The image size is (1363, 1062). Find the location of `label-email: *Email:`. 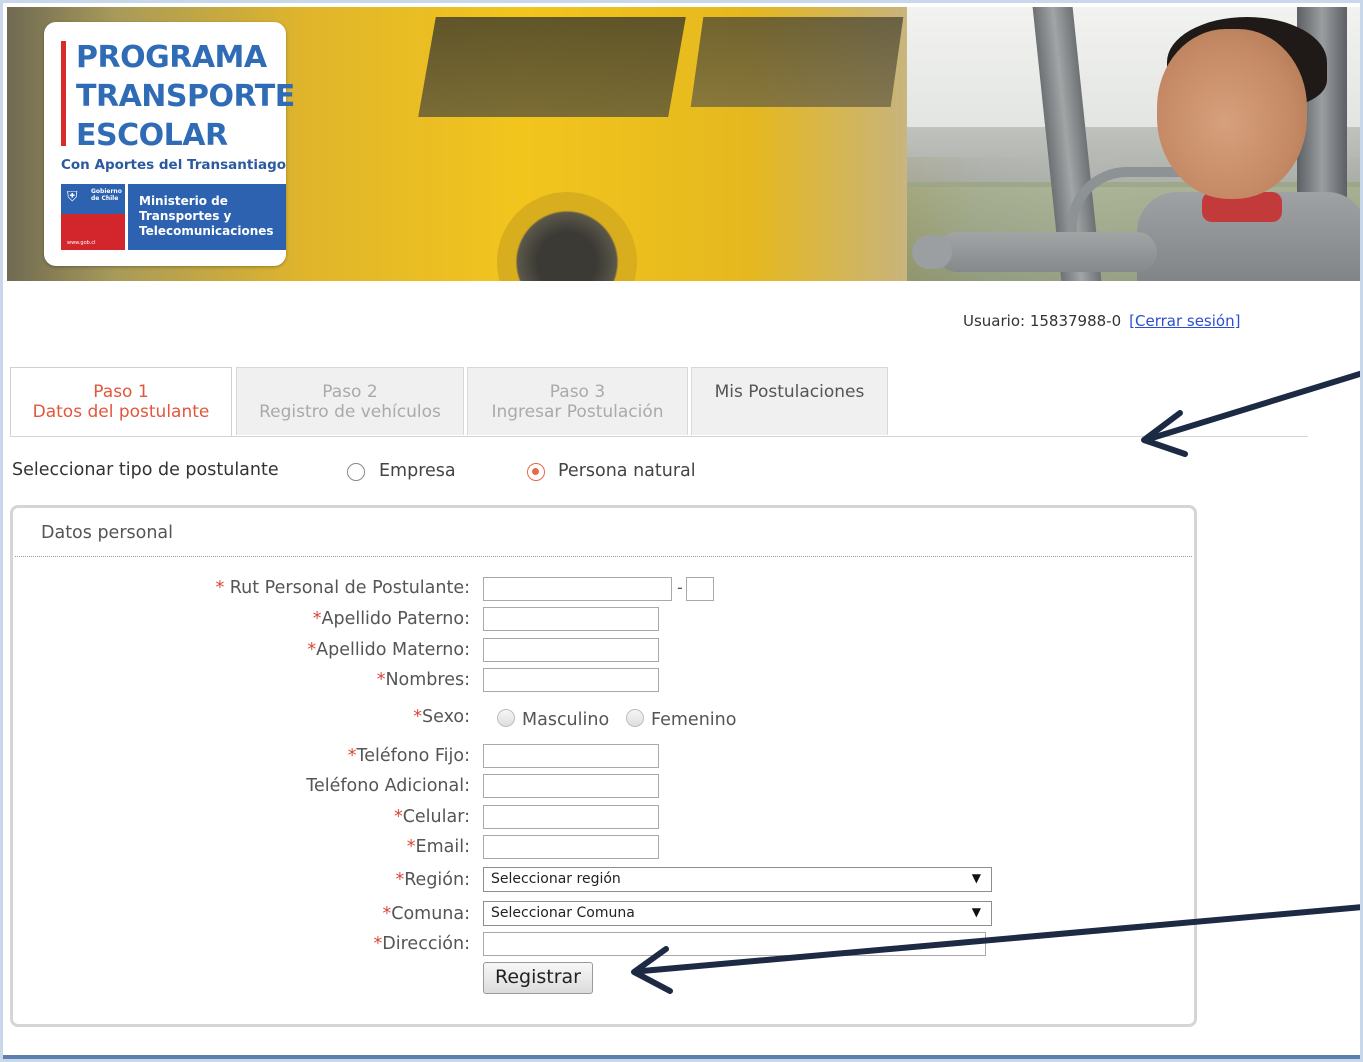

label-email: *Email: is located at coordinates (438, 847).